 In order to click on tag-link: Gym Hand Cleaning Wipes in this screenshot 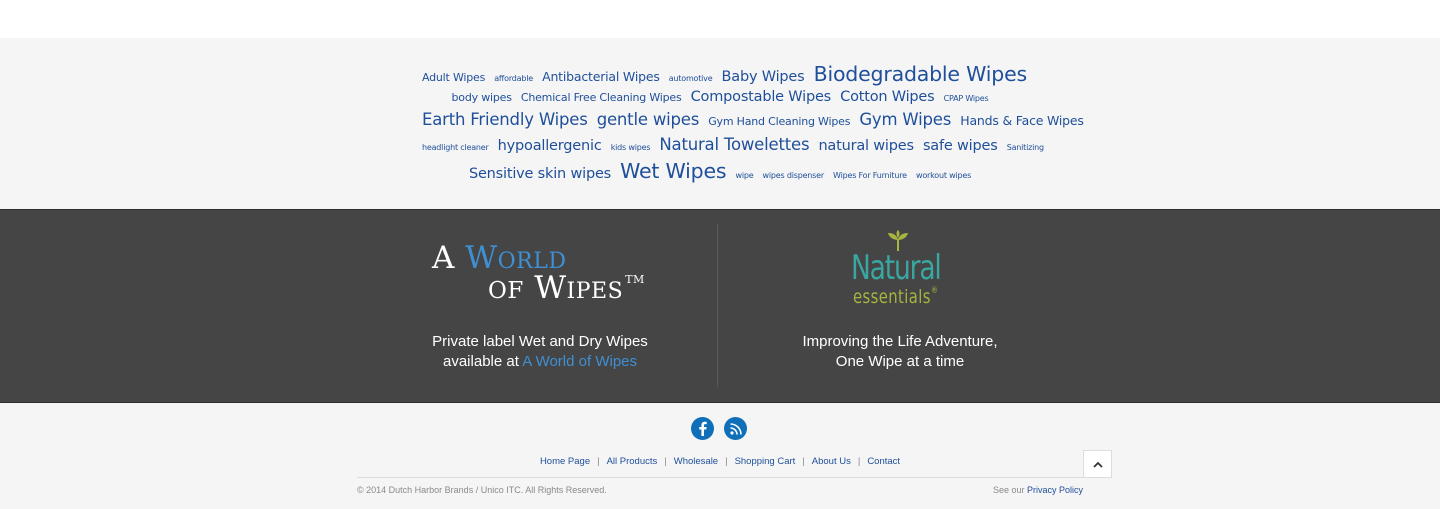, I will do `click(779, 121)`.